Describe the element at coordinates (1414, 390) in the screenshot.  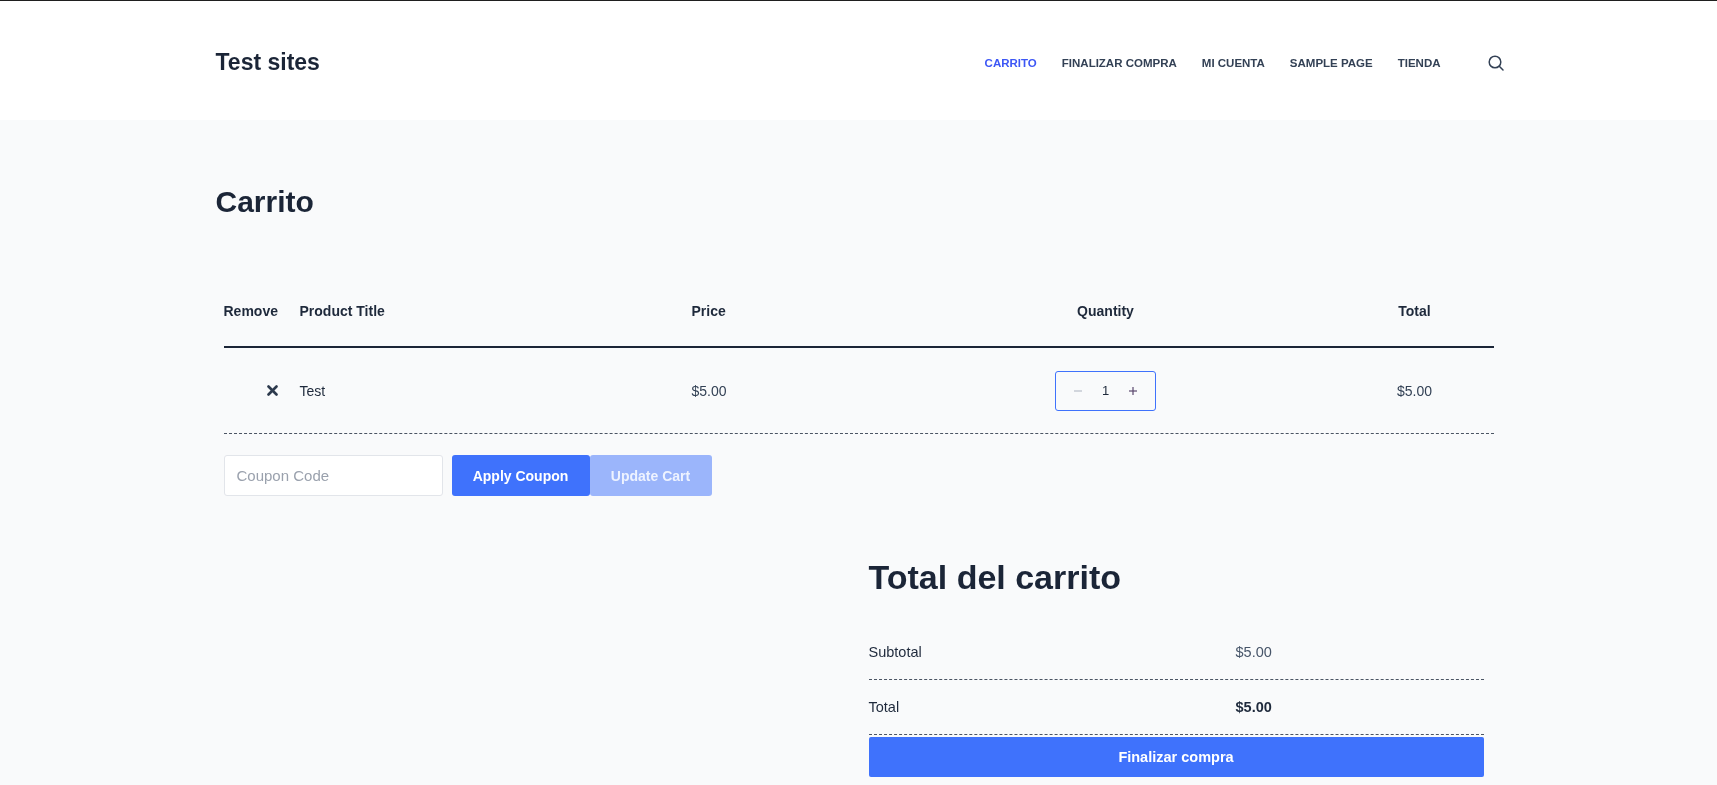
I see `table-cell-text: $5.00` at that location.